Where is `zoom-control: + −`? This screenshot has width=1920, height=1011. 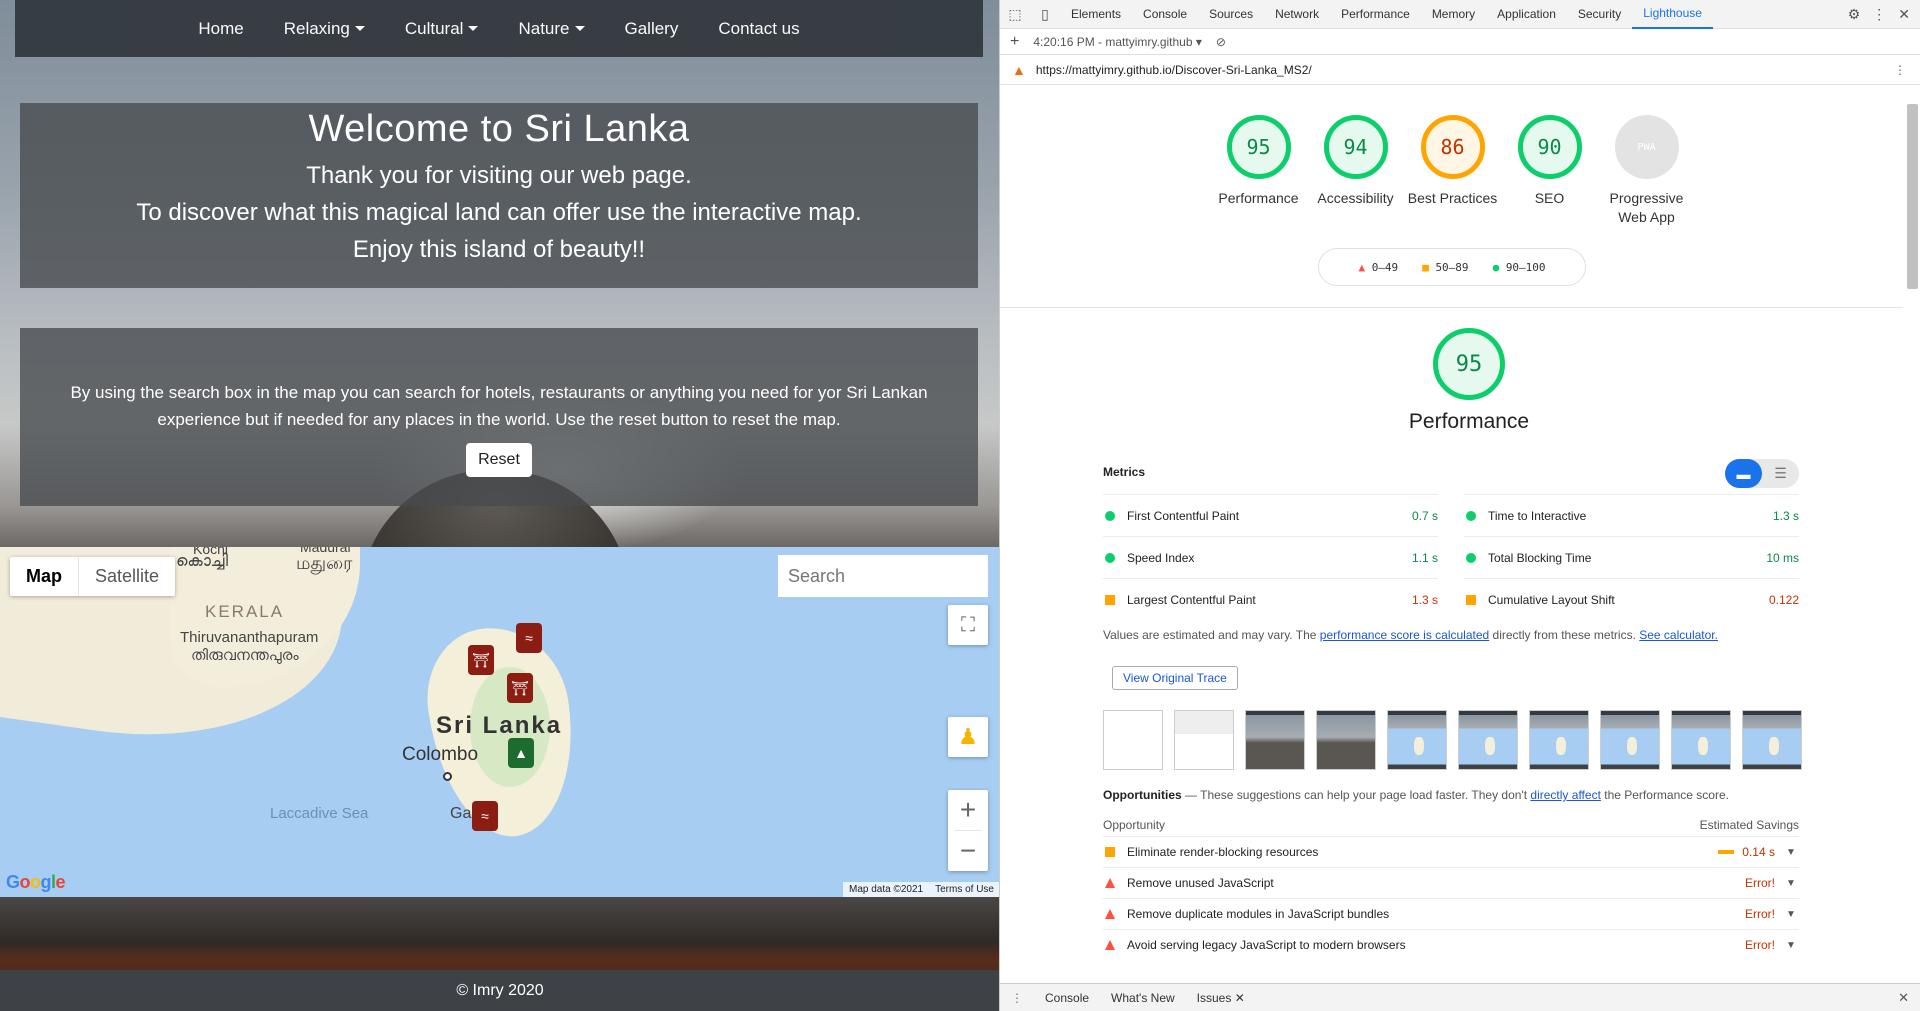 zoom-control: + − is located at coordinates (968, 830).